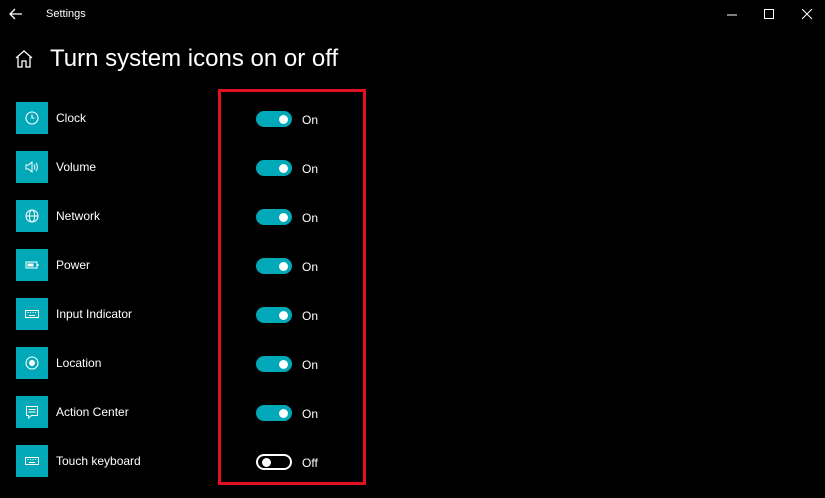 The height and width of the screenshot is (498, 825). I want to click on minimize-button, so click(732, 14).